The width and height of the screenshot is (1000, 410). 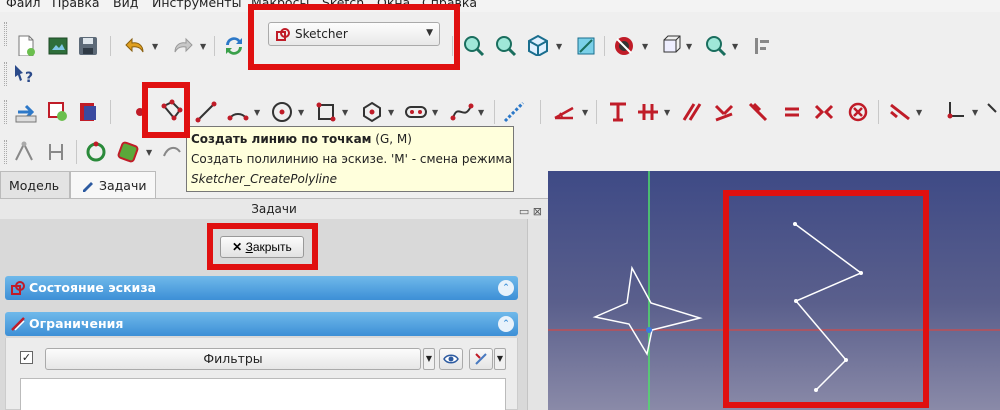 I want to click on polygon-dropdown-icon: ▼, so click(x=391, y=112).